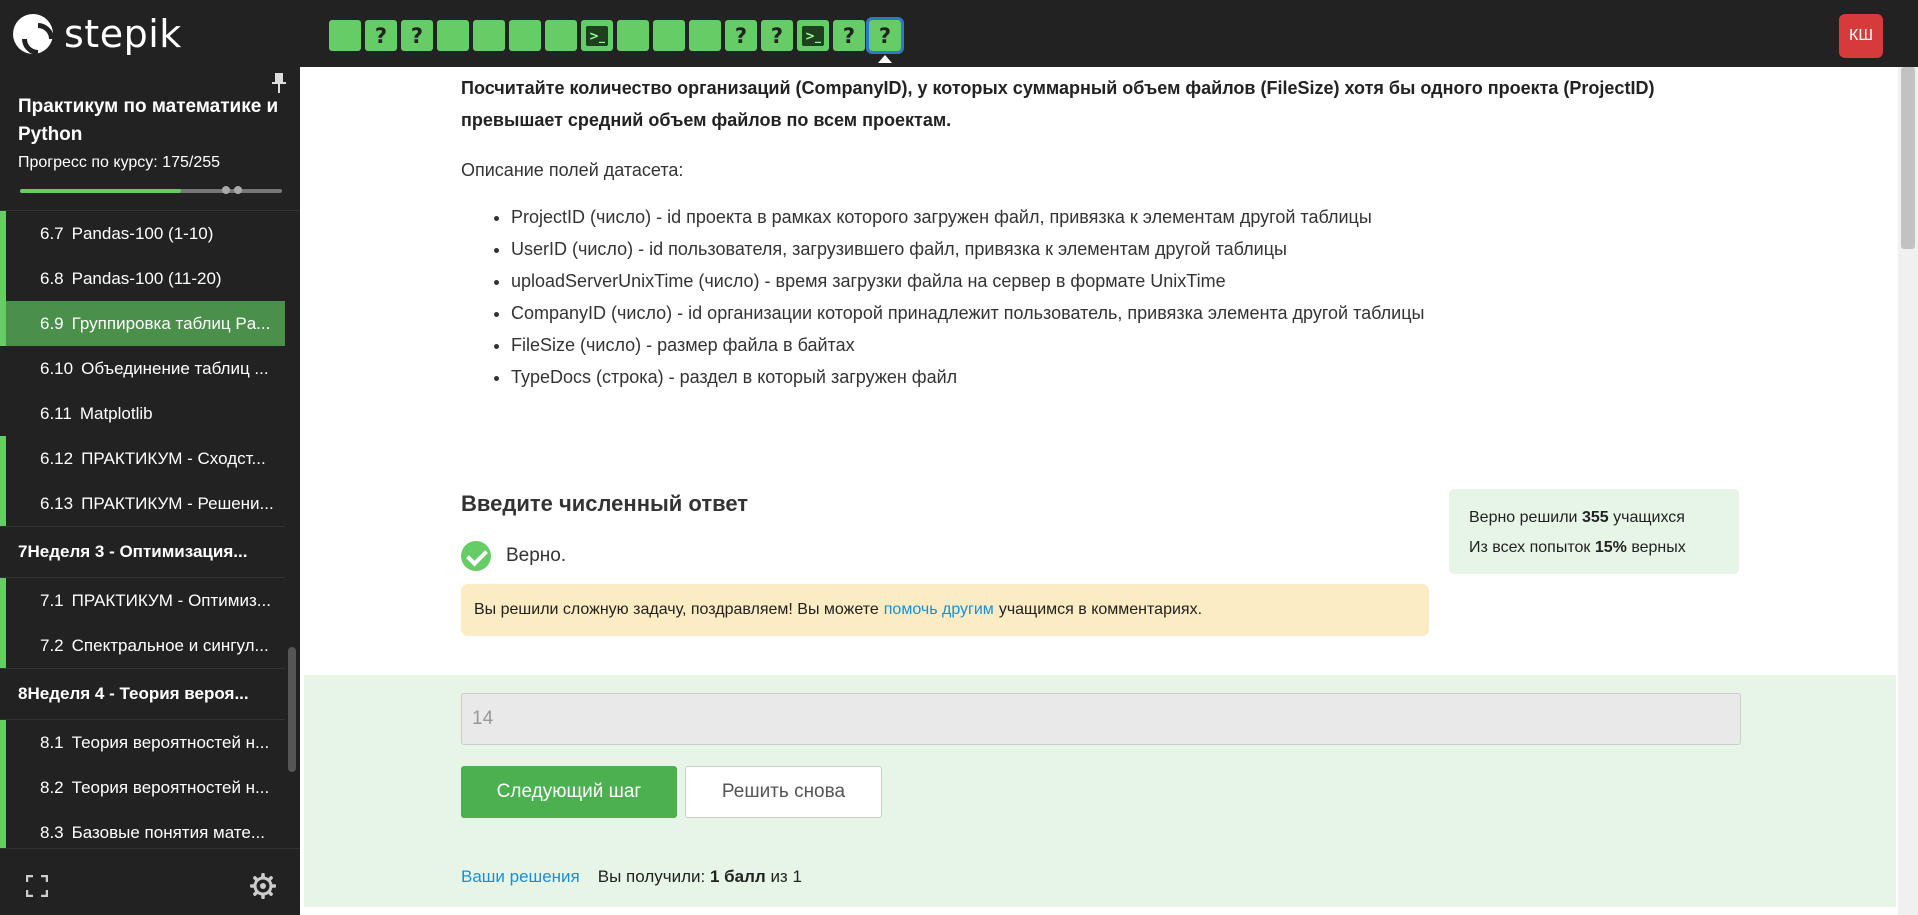  I want to click on step-9-done, so click(633, 35).